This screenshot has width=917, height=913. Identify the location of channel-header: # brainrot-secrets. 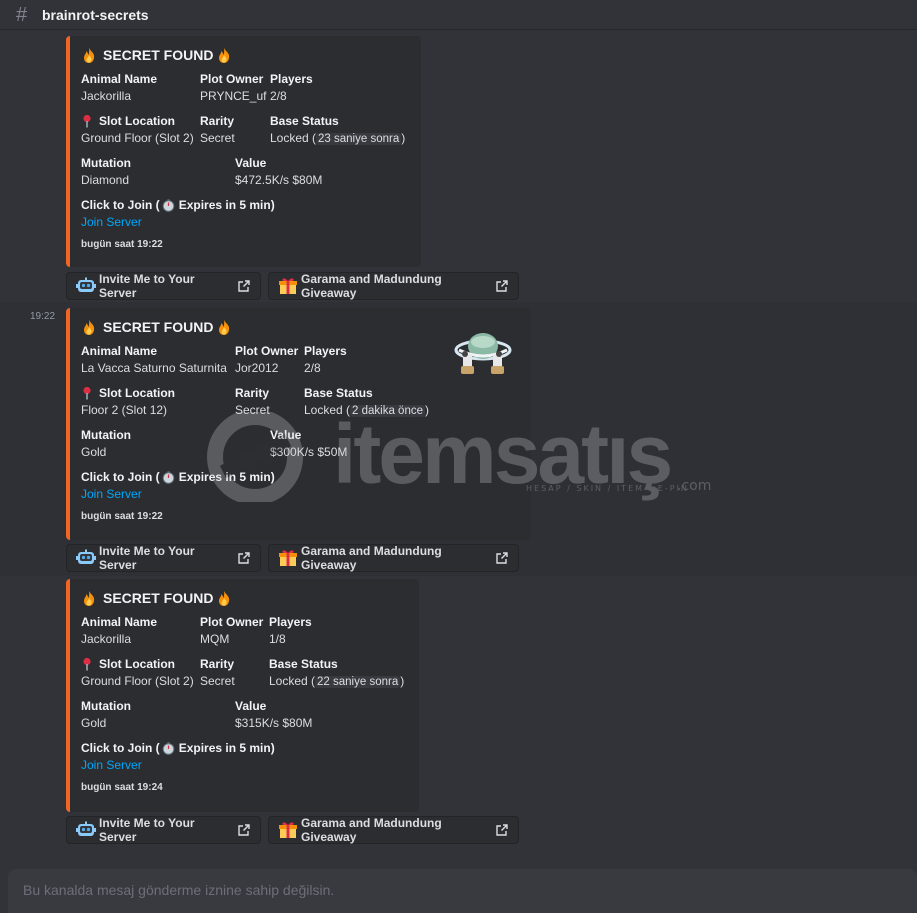
(458, 15).